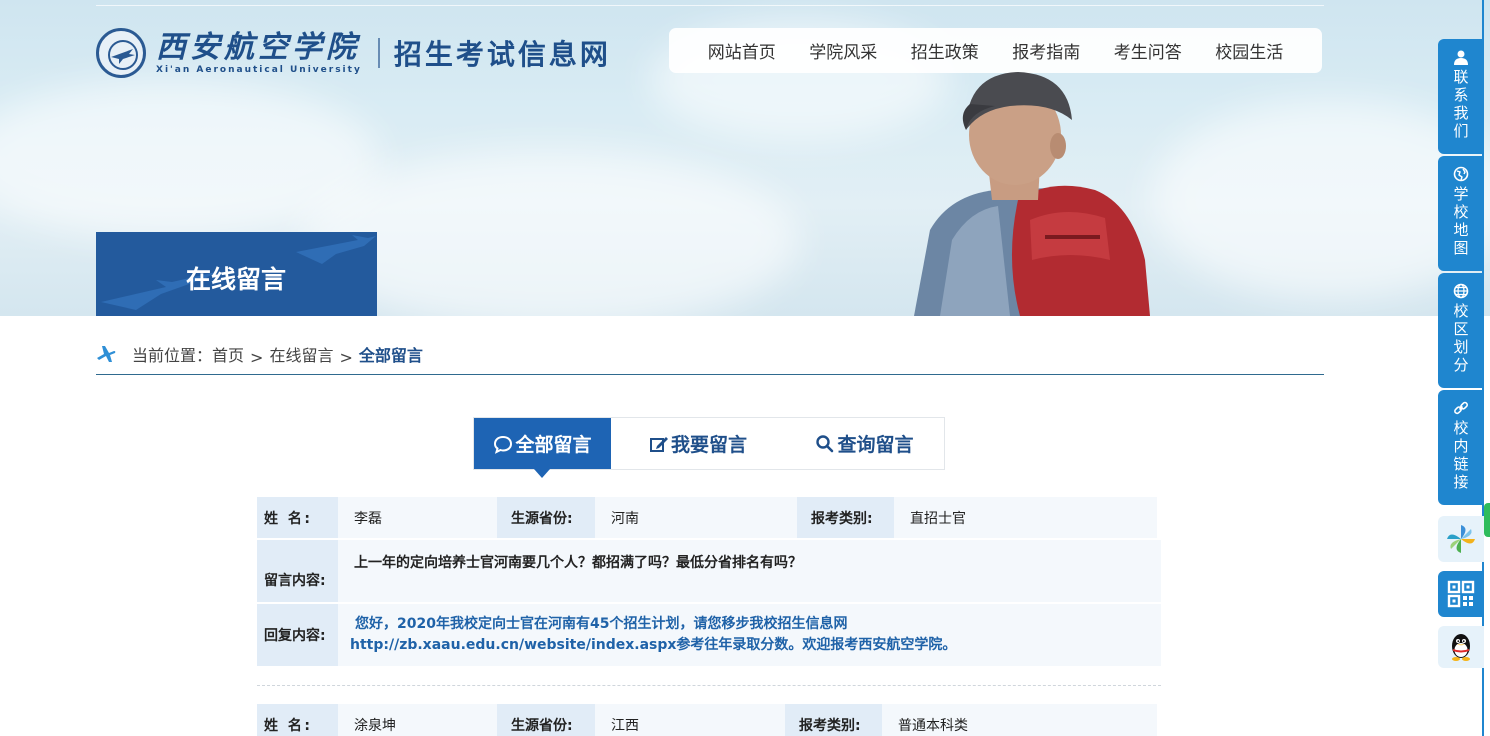 This screenshot has width=1490, height=736. Describe the element at coordinates (1019, 720) in the screenshot. I see `category-value: 普通本科类` at that location.